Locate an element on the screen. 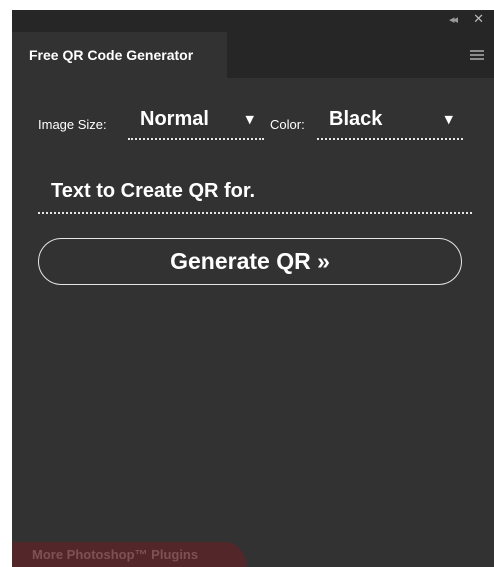 This screenshot has width=494, height=567. image-size-select: Normal ▼ is located at coordinates (196, 124).